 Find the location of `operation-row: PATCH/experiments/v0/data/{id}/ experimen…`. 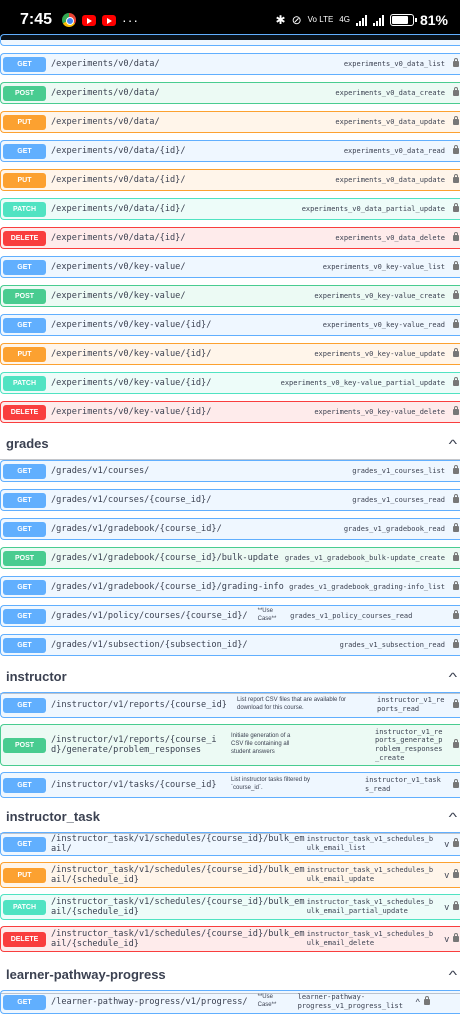

operation-row: PATCH/experiments/v0/data/{id}/ experimen… is located at coordinates (230, 209).